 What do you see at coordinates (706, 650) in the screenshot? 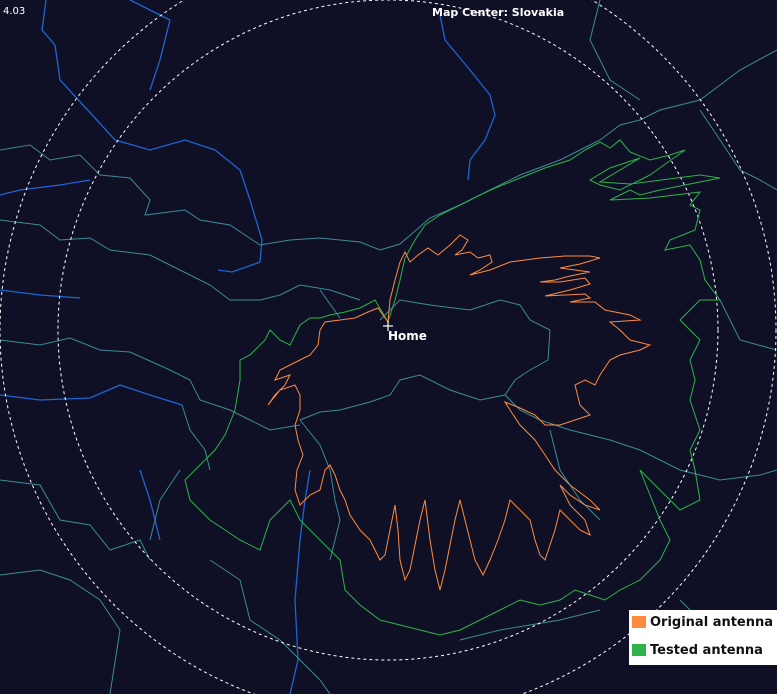
I see `legend-label-tested: Tested antenna` at bounding box center [706, 650].